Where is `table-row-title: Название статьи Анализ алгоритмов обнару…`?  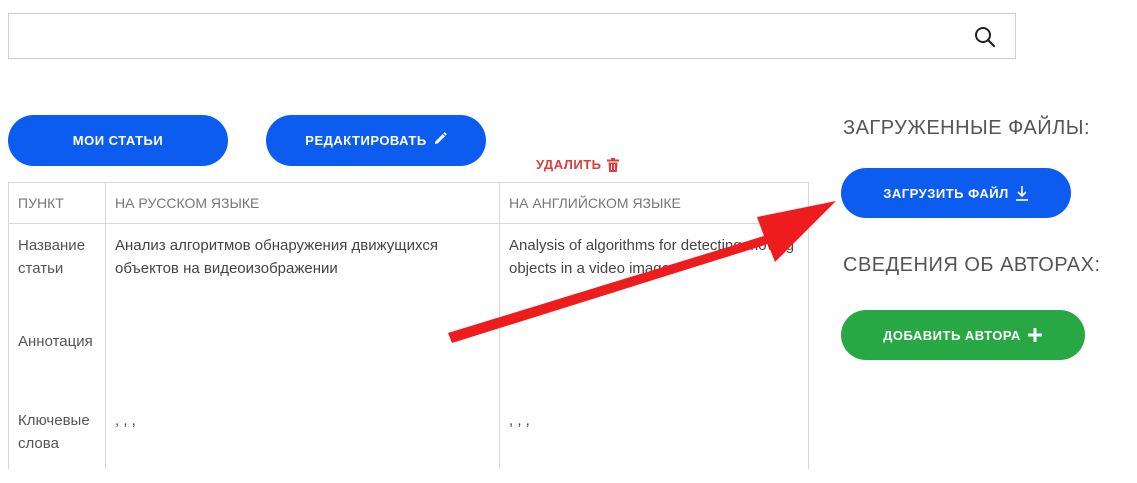 table-row-title: Название статьи Анализ алгоритмов обнару… is located at coordinates (408, 271).